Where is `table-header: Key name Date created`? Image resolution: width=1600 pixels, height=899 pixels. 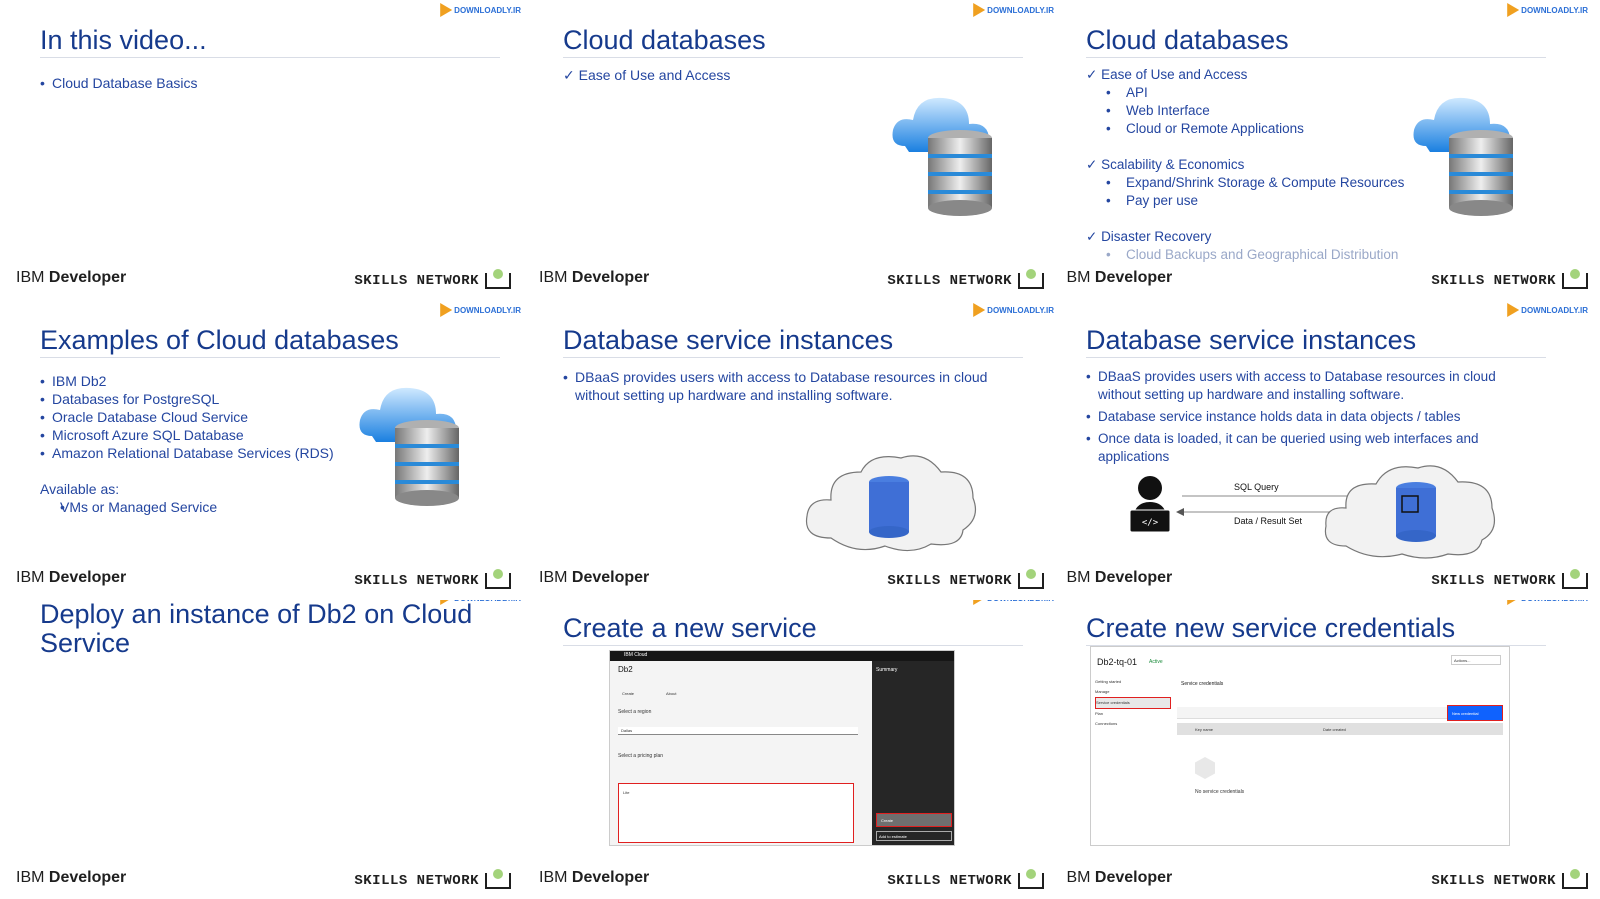
table-header: Key name Date created is located at coordinates (1340, 729).